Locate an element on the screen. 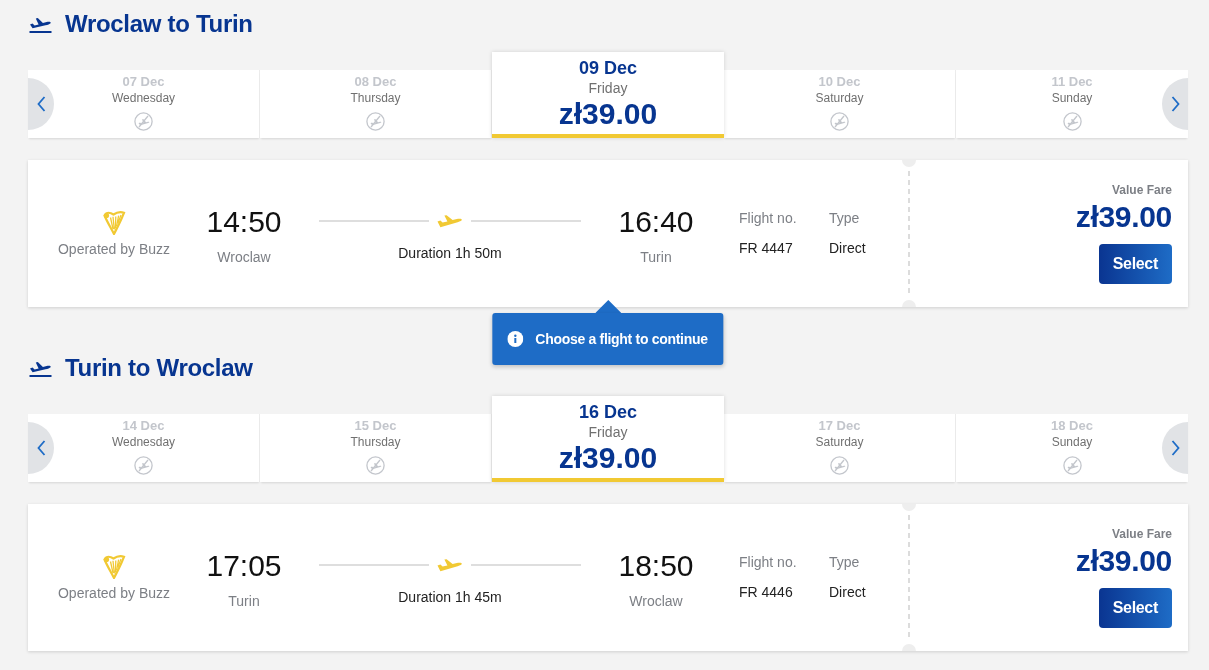 Image resolution: width=1209 pixels, height=670 pixels. destination-city: Wroclaw is located at coordinates (656, 601).